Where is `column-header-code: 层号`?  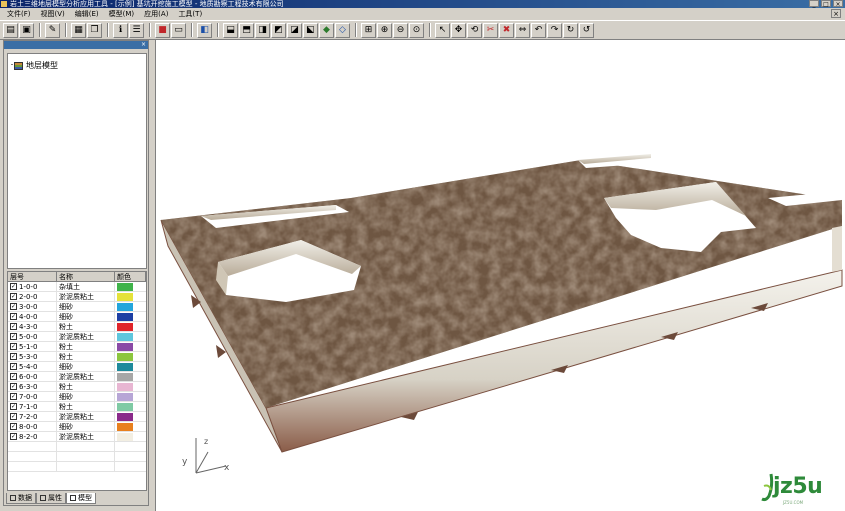 column-header-code: 层号 is located at coordinates (32, 276).